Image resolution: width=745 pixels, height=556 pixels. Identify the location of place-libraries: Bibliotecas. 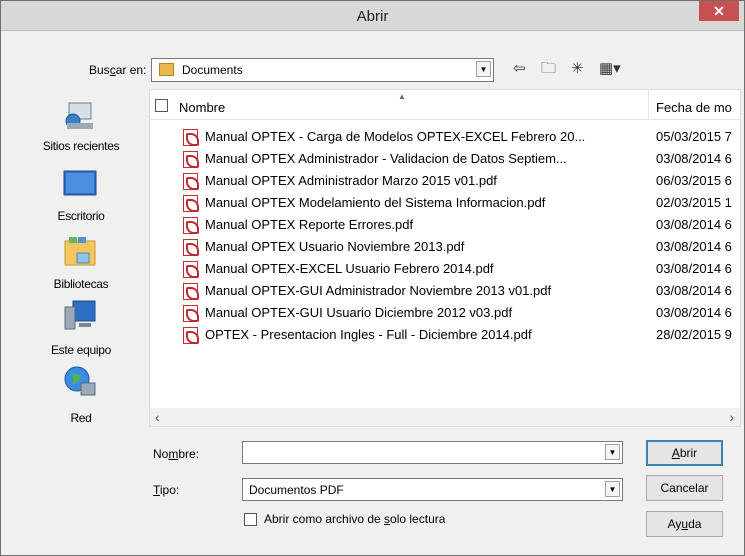
(81, 265).